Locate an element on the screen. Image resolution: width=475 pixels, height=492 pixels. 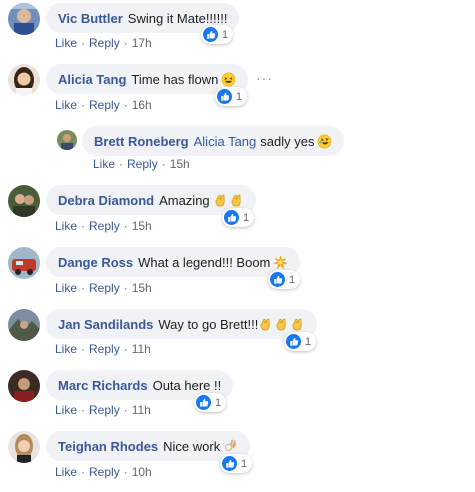
timestamp: 17h is located at coordinates (142, 43).